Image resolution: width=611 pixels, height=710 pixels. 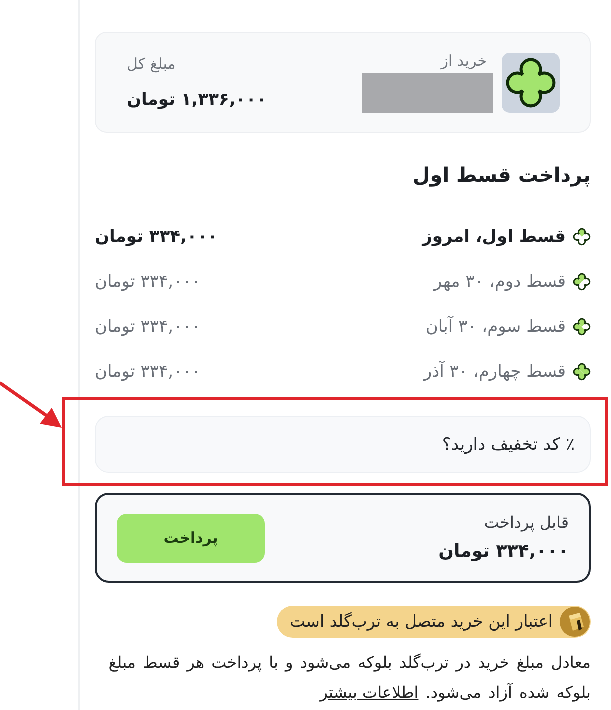 What do you see at coordinates (496, 327) in the screenshot?
I see `installment-label: قسط سوم، ۳۰ آبان` at bounding box center [496, 327].